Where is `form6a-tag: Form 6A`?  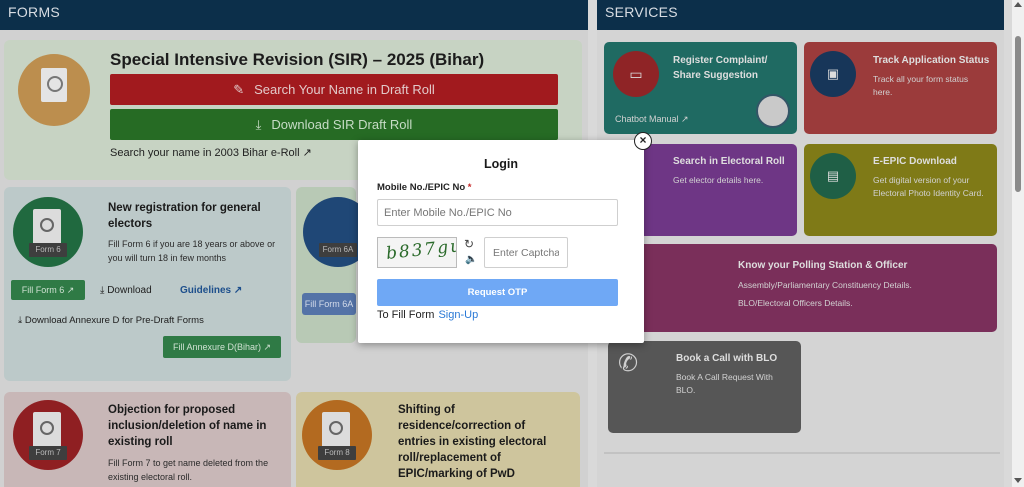
form6a-tag: Form 6A is located at coordinates (338, 250).